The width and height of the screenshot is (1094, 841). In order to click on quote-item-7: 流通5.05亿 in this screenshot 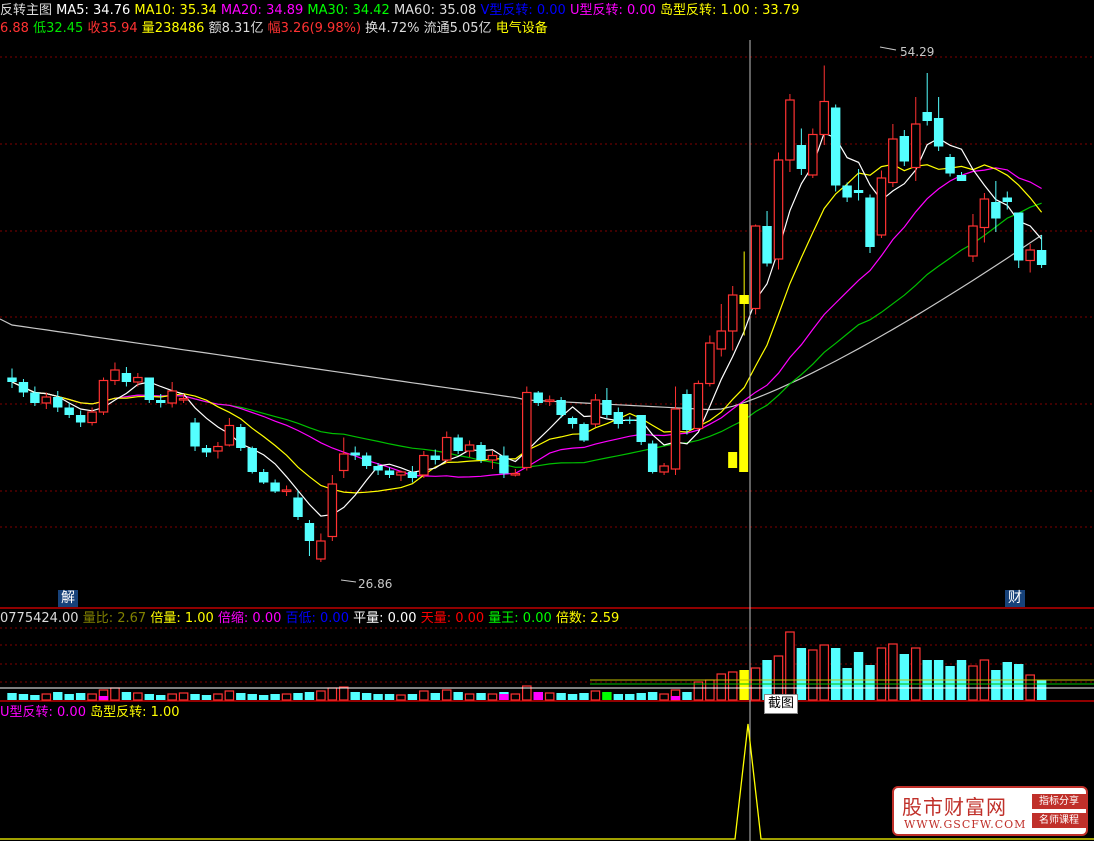, I will do `click(459, 28)`.